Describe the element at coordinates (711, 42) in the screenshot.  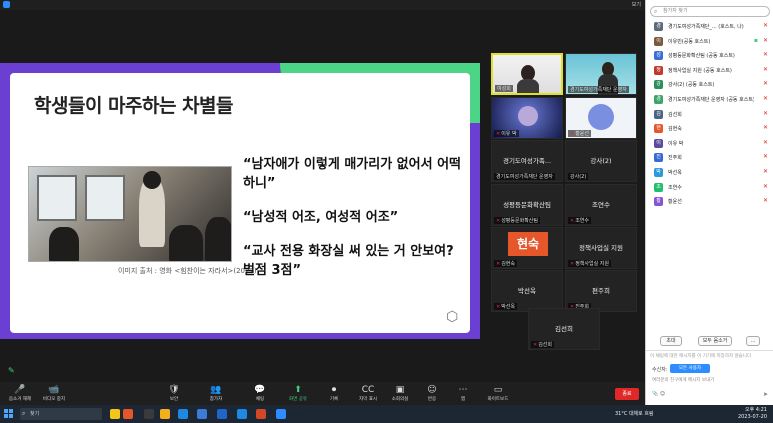
I see `participant-row: 이 이유빈(공동 호스트) ▪ ✕` at that location.